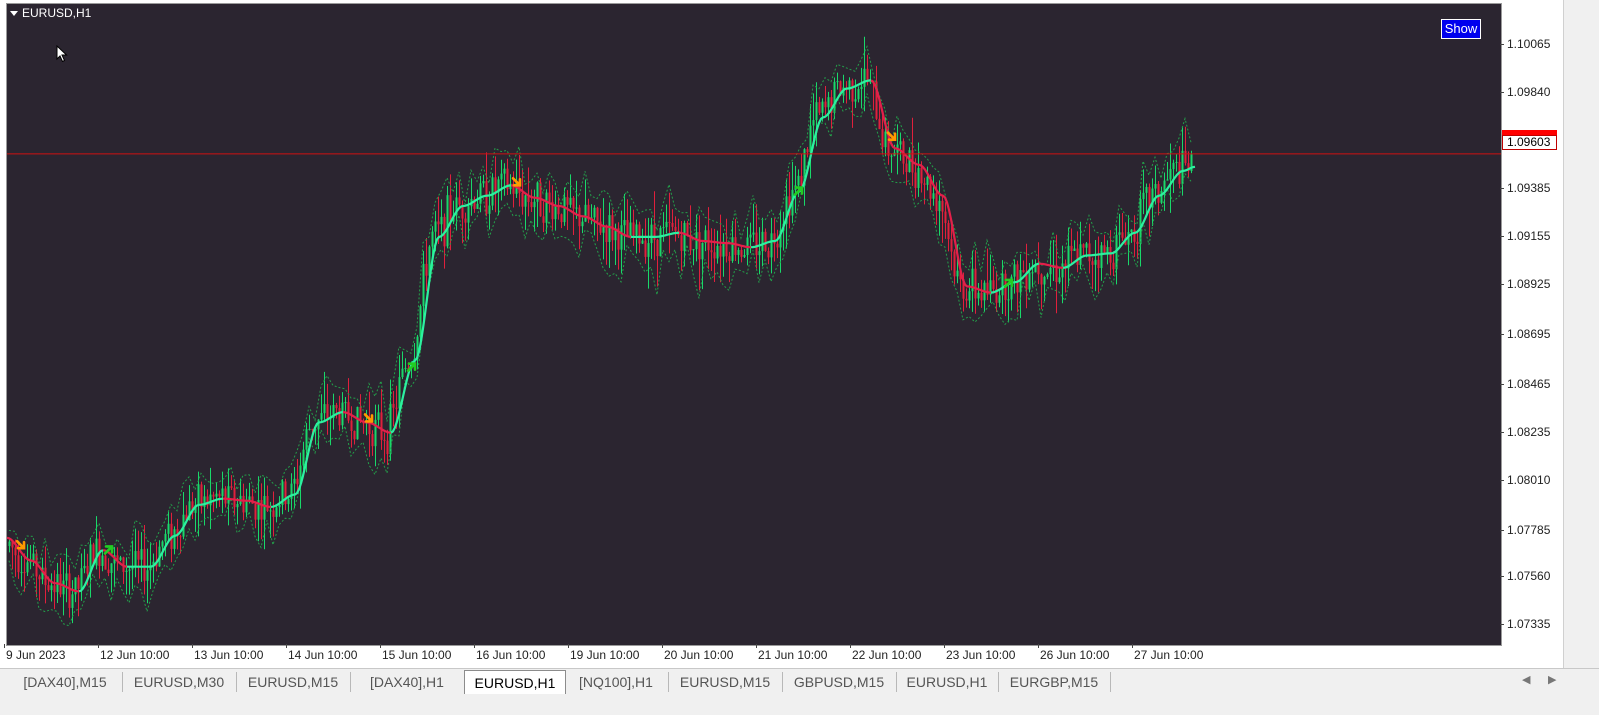 The image size is (1599, 715). What do you see at coordinates (1552, 679) in the screenshot?
I see `tab-scroll-right-icon: ▶` at bounding box center [1552, 679].